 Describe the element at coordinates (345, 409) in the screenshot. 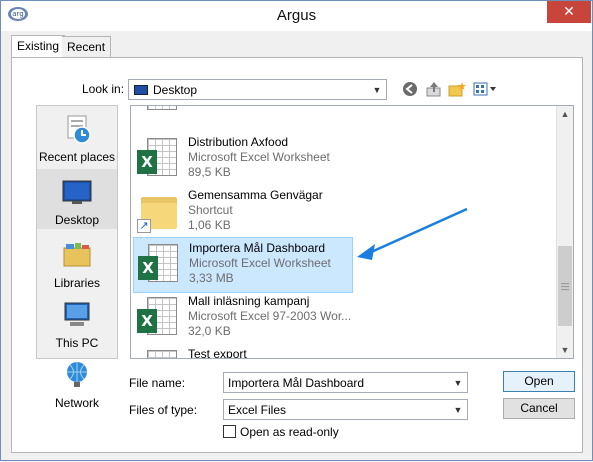

I see `filetype-dropdown: Excel Files ▼` at that location.